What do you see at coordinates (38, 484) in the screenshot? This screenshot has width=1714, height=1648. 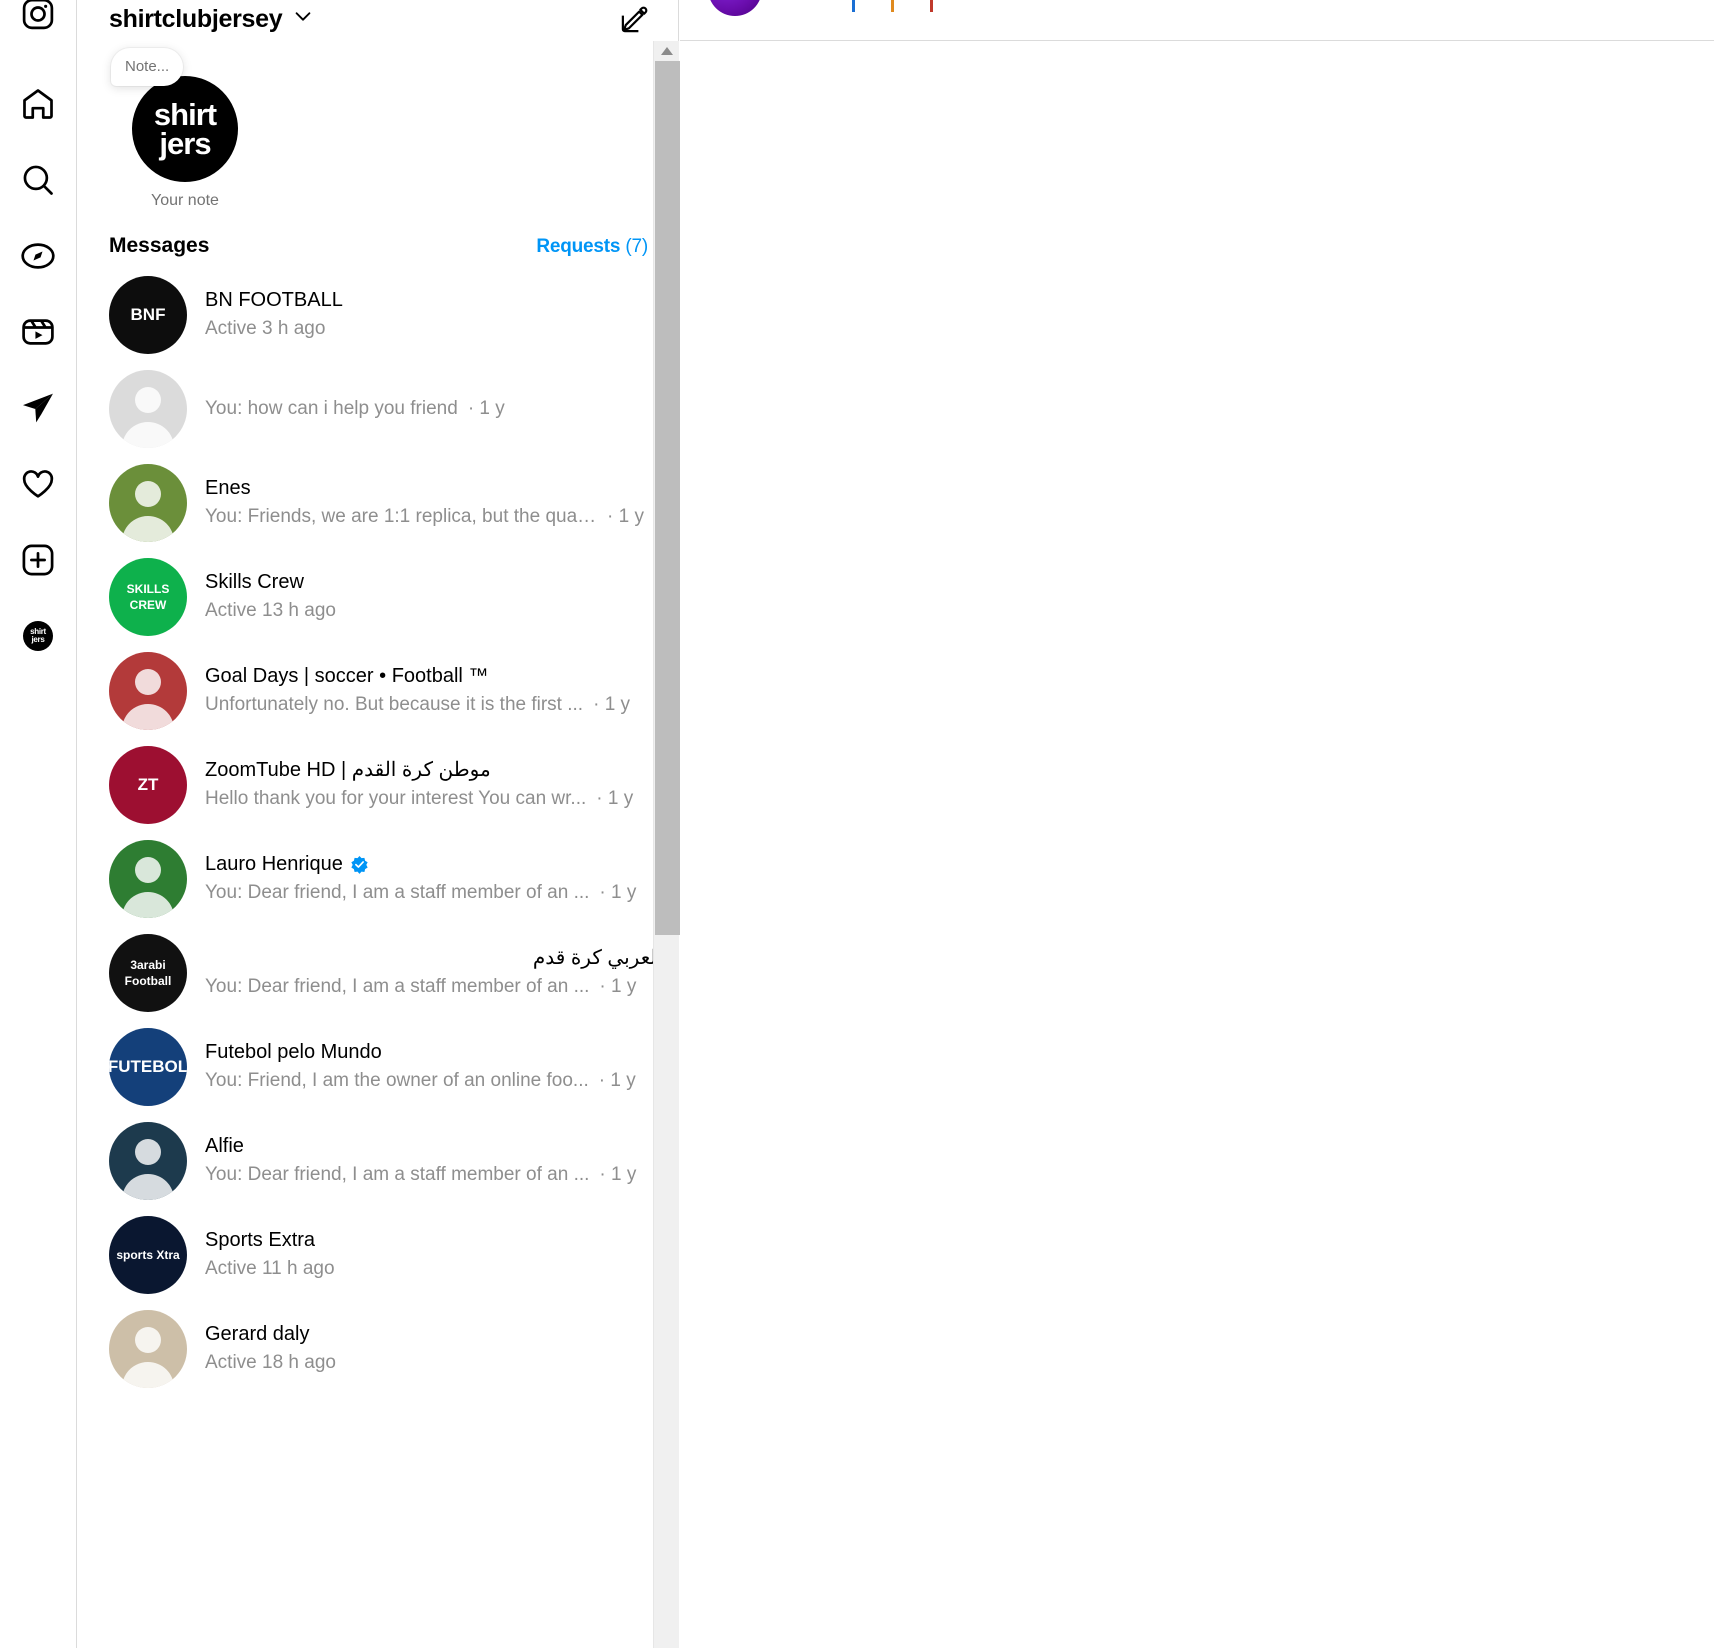 I see `notifications-icon` at bounding box center [38, 484].